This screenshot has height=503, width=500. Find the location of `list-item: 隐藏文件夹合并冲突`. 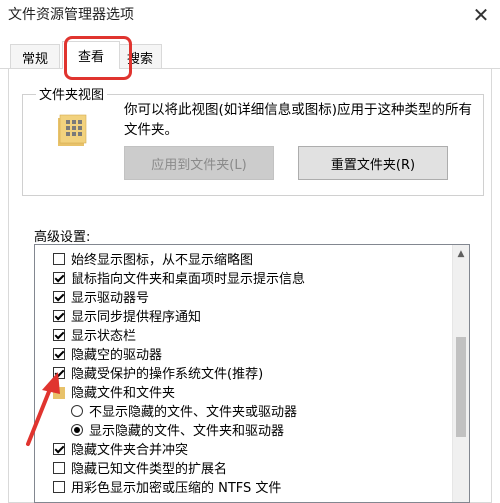

list-item: 隐藏文件夹合并冲突 is located at coordinates (120, 448).